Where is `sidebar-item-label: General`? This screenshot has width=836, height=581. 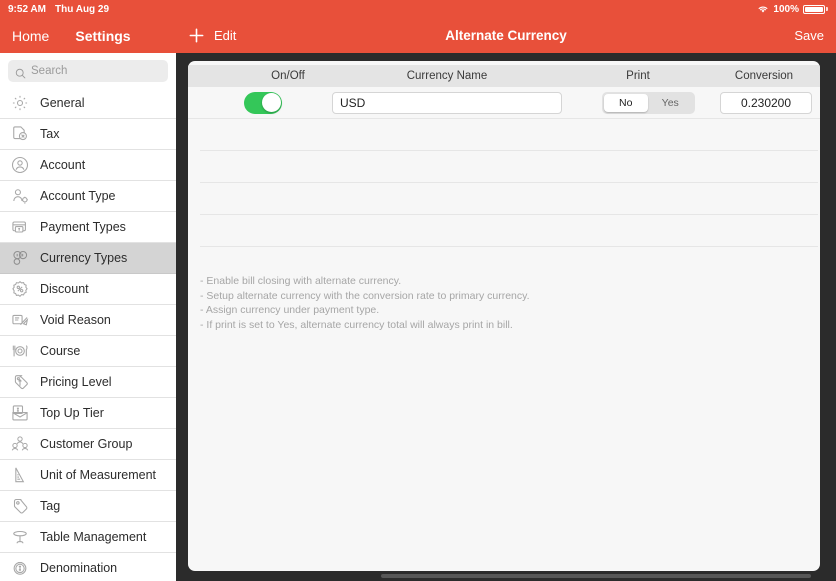
sidebar-item-label: General is located at coordinates (62, 103).